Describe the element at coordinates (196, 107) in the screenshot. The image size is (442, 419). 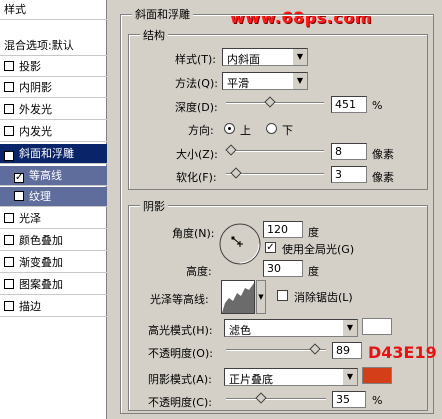
I see `depth-label: 深度(D):` at that location.